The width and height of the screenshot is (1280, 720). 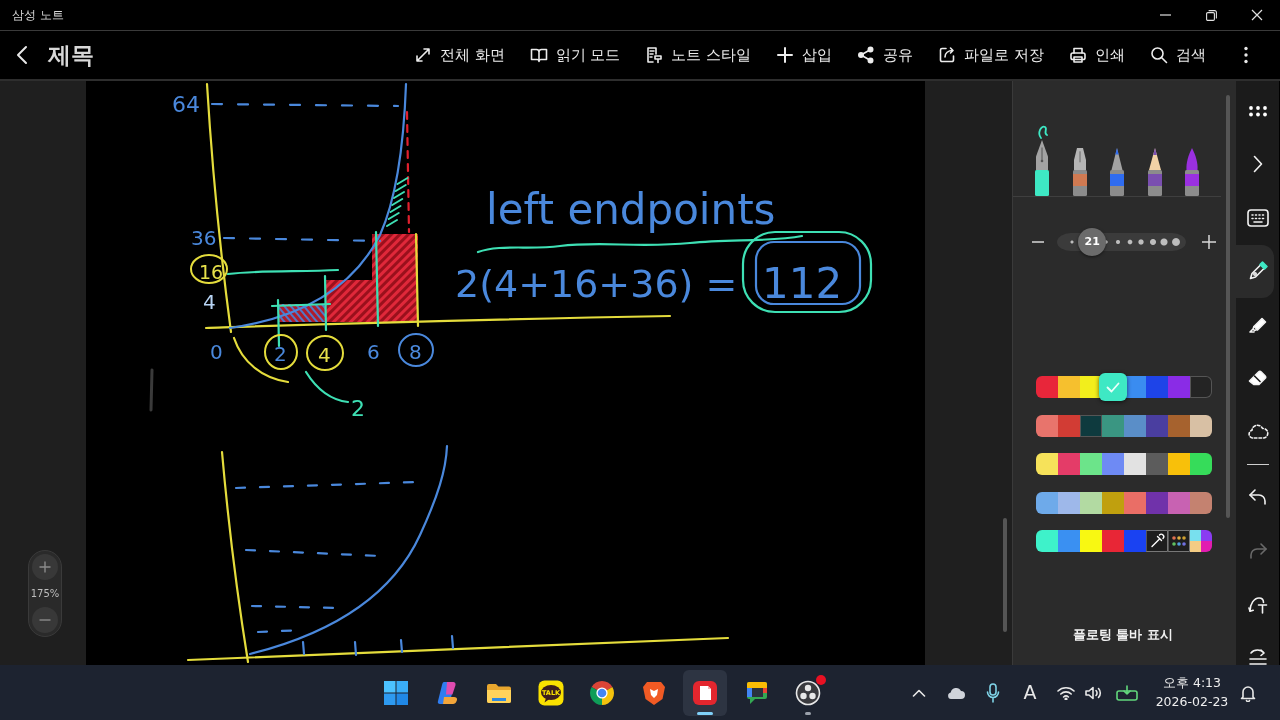 What do you see at coordinates (802, 283) in the screenshot?
I see `handwritten-text: 112` at bounding box center [802, 283].